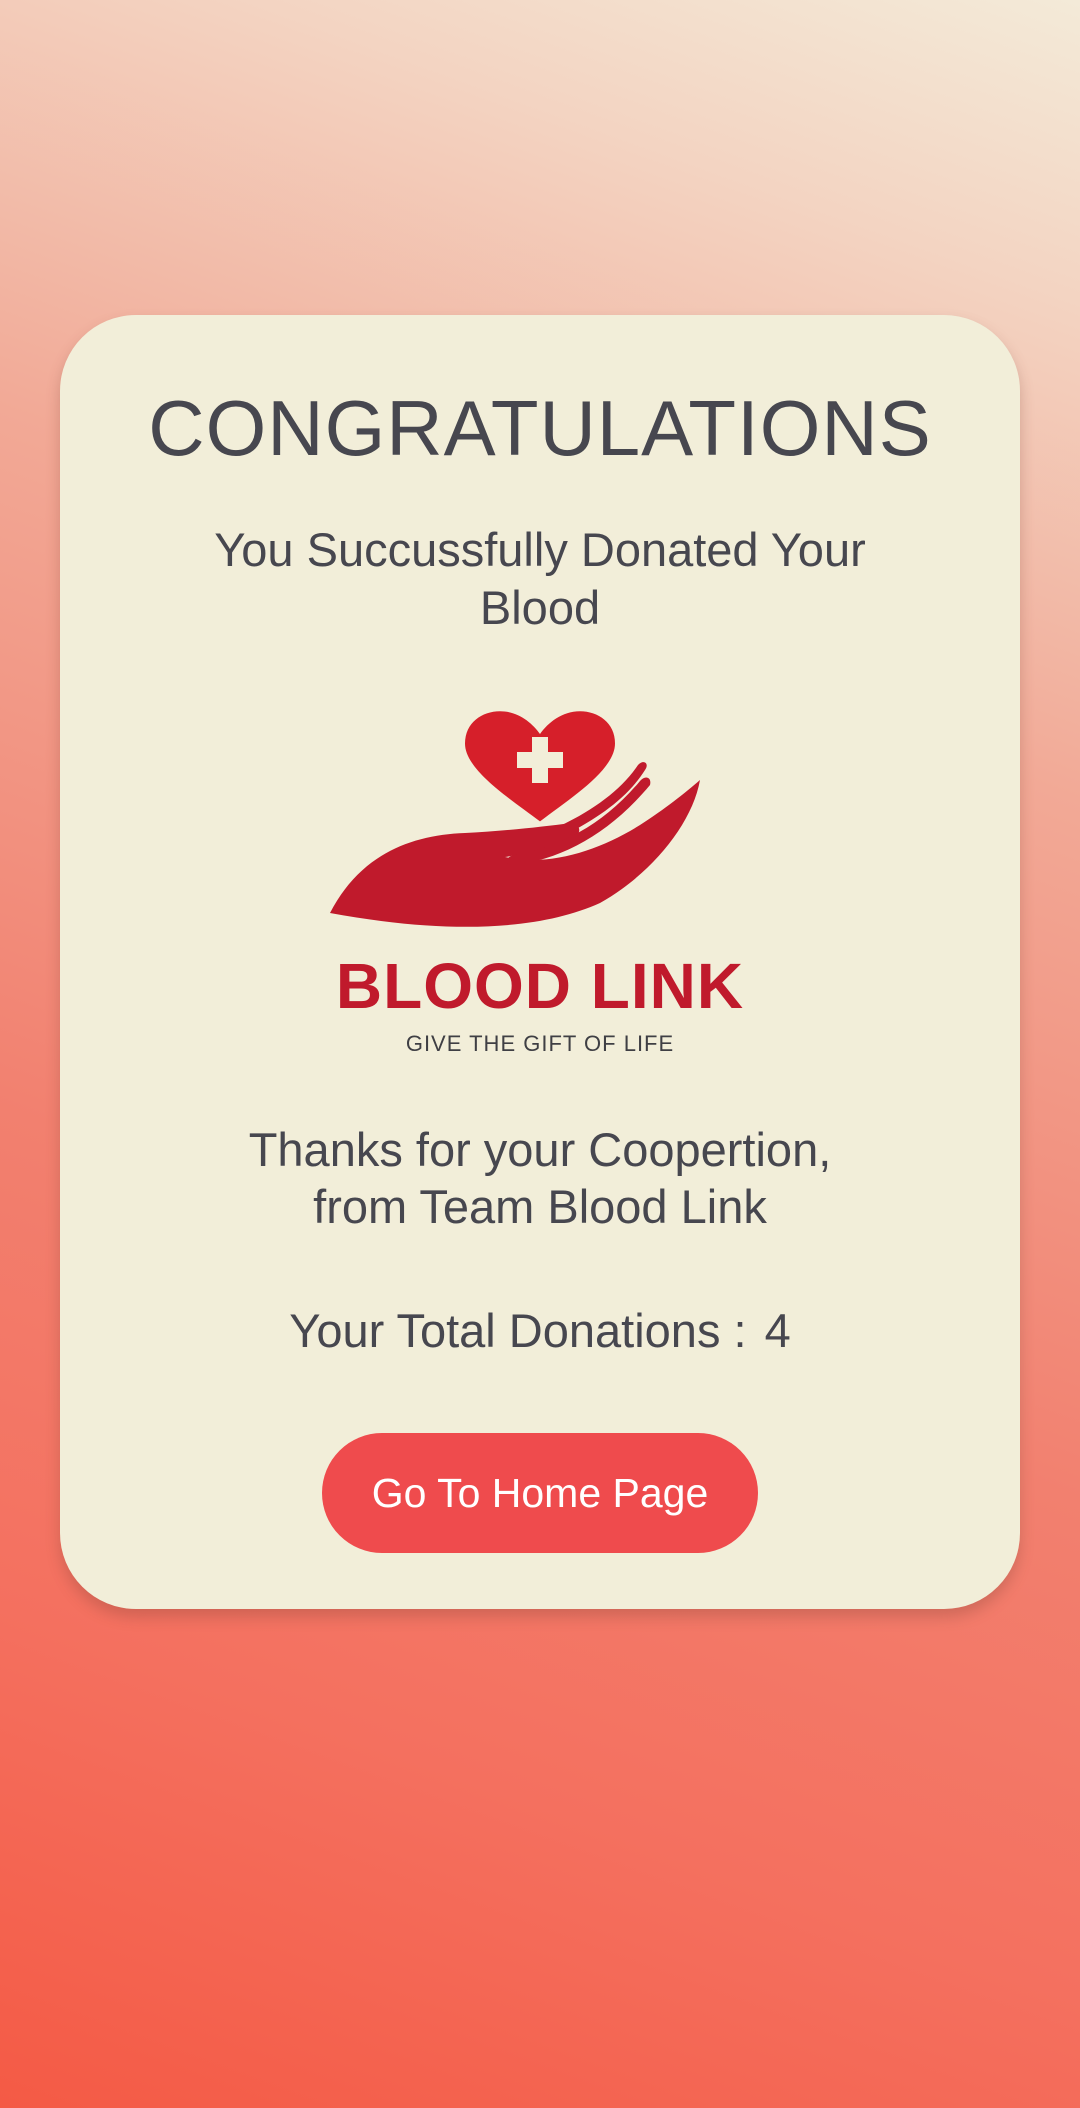 This screenshot has width=1080, height=2108. What do you see at coordinates (540, 1206) in the screenshot?
I see `thanks-line-2: from Team Blood Link` at bounding box center [540, 1206].